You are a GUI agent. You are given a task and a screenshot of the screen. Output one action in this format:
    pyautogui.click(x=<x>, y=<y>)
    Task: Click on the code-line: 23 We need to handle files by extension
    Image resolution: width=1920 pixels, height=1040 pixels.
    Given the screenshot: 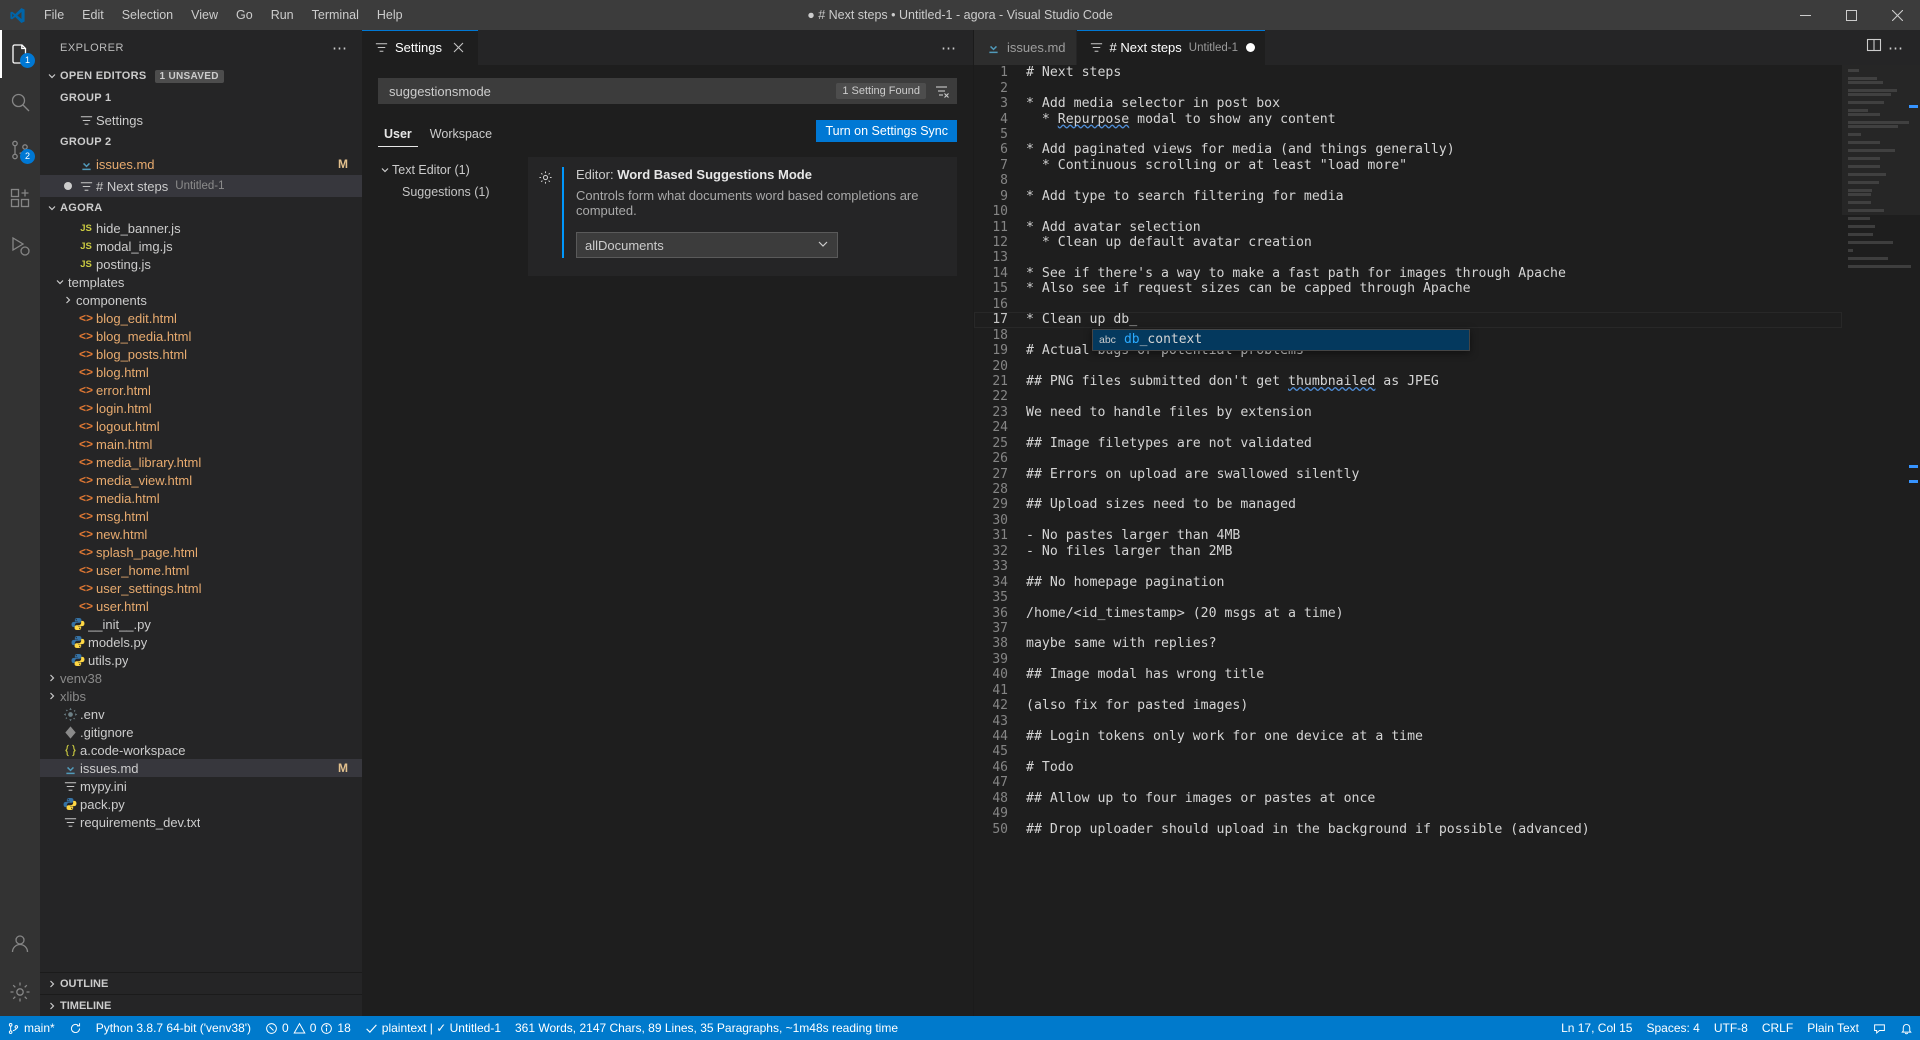 What is the action you would take?
    pyautogui.click(x=1408, y=412)
    